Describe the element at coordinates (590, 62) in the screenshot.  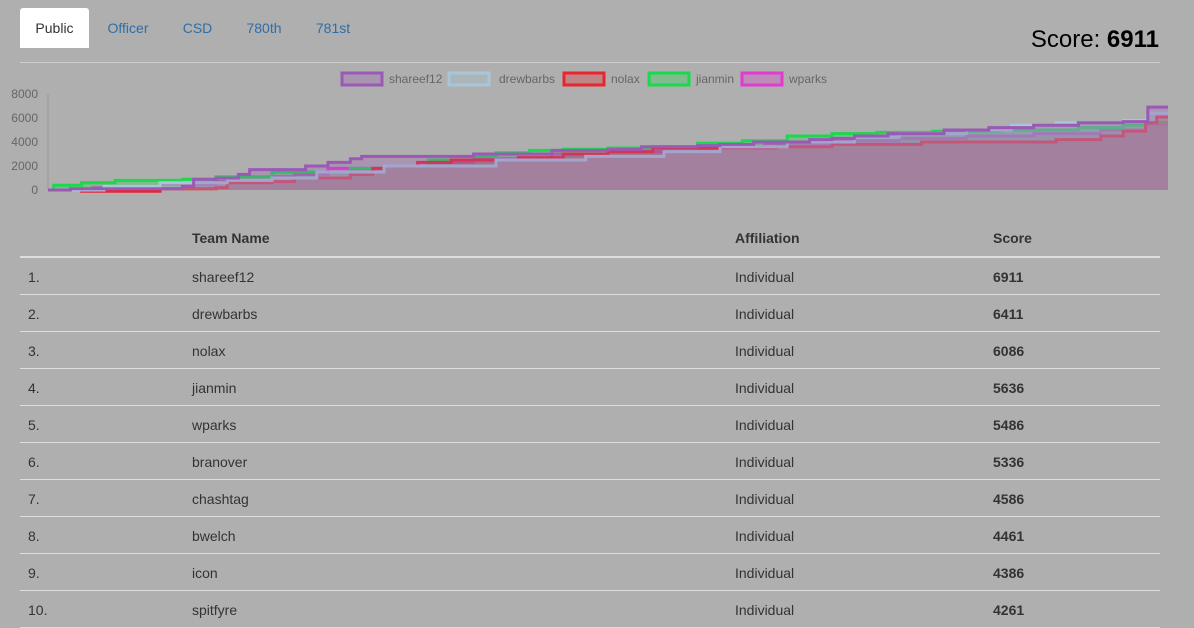
I see `divider` at that location.